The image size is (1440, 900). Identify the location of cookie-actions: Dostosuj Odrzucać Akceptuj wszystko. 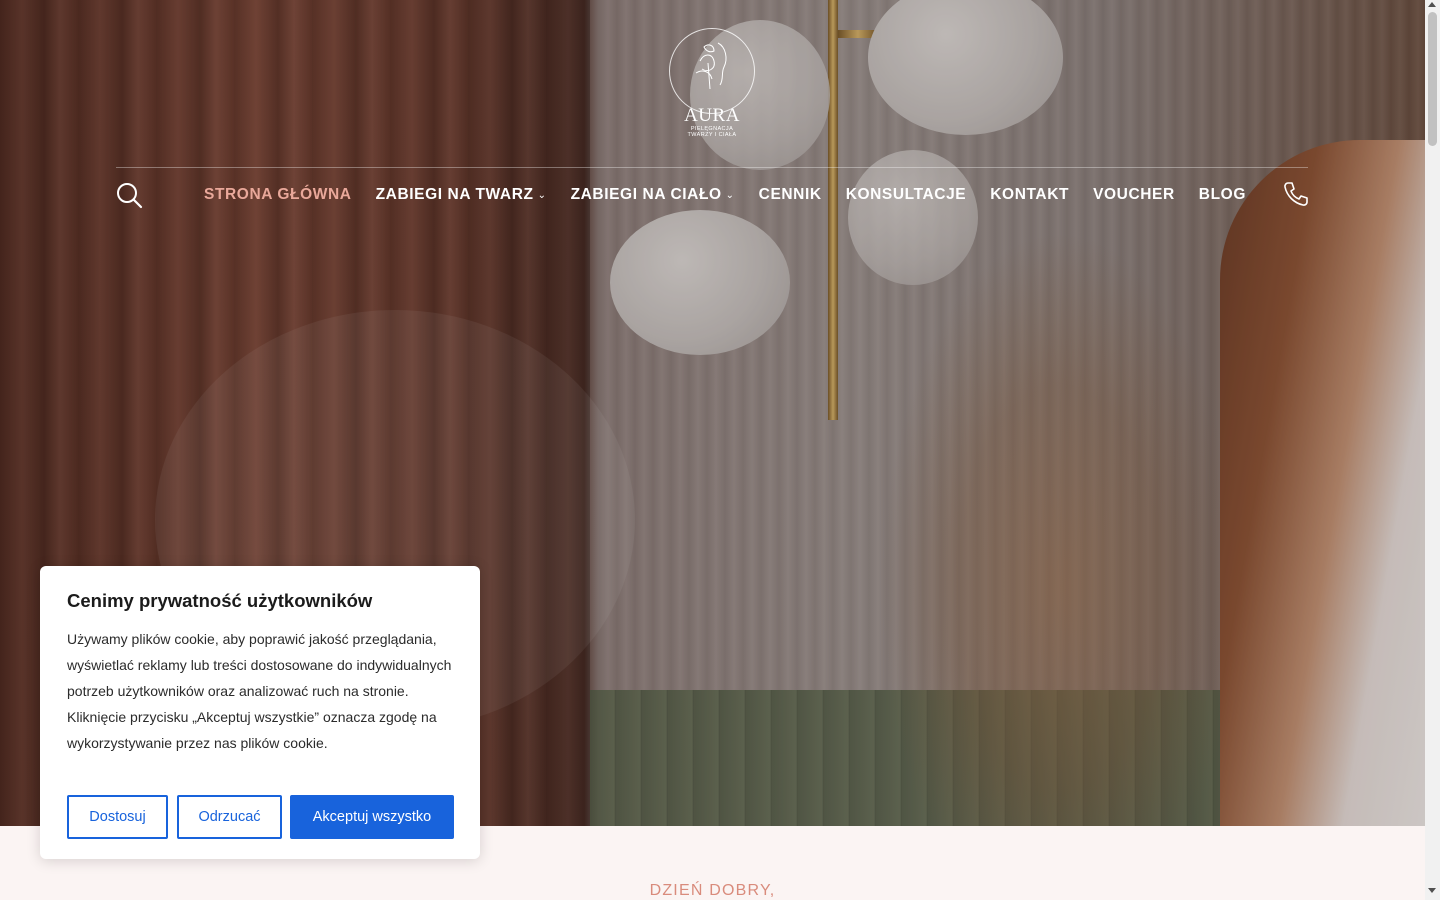
(260, 817).